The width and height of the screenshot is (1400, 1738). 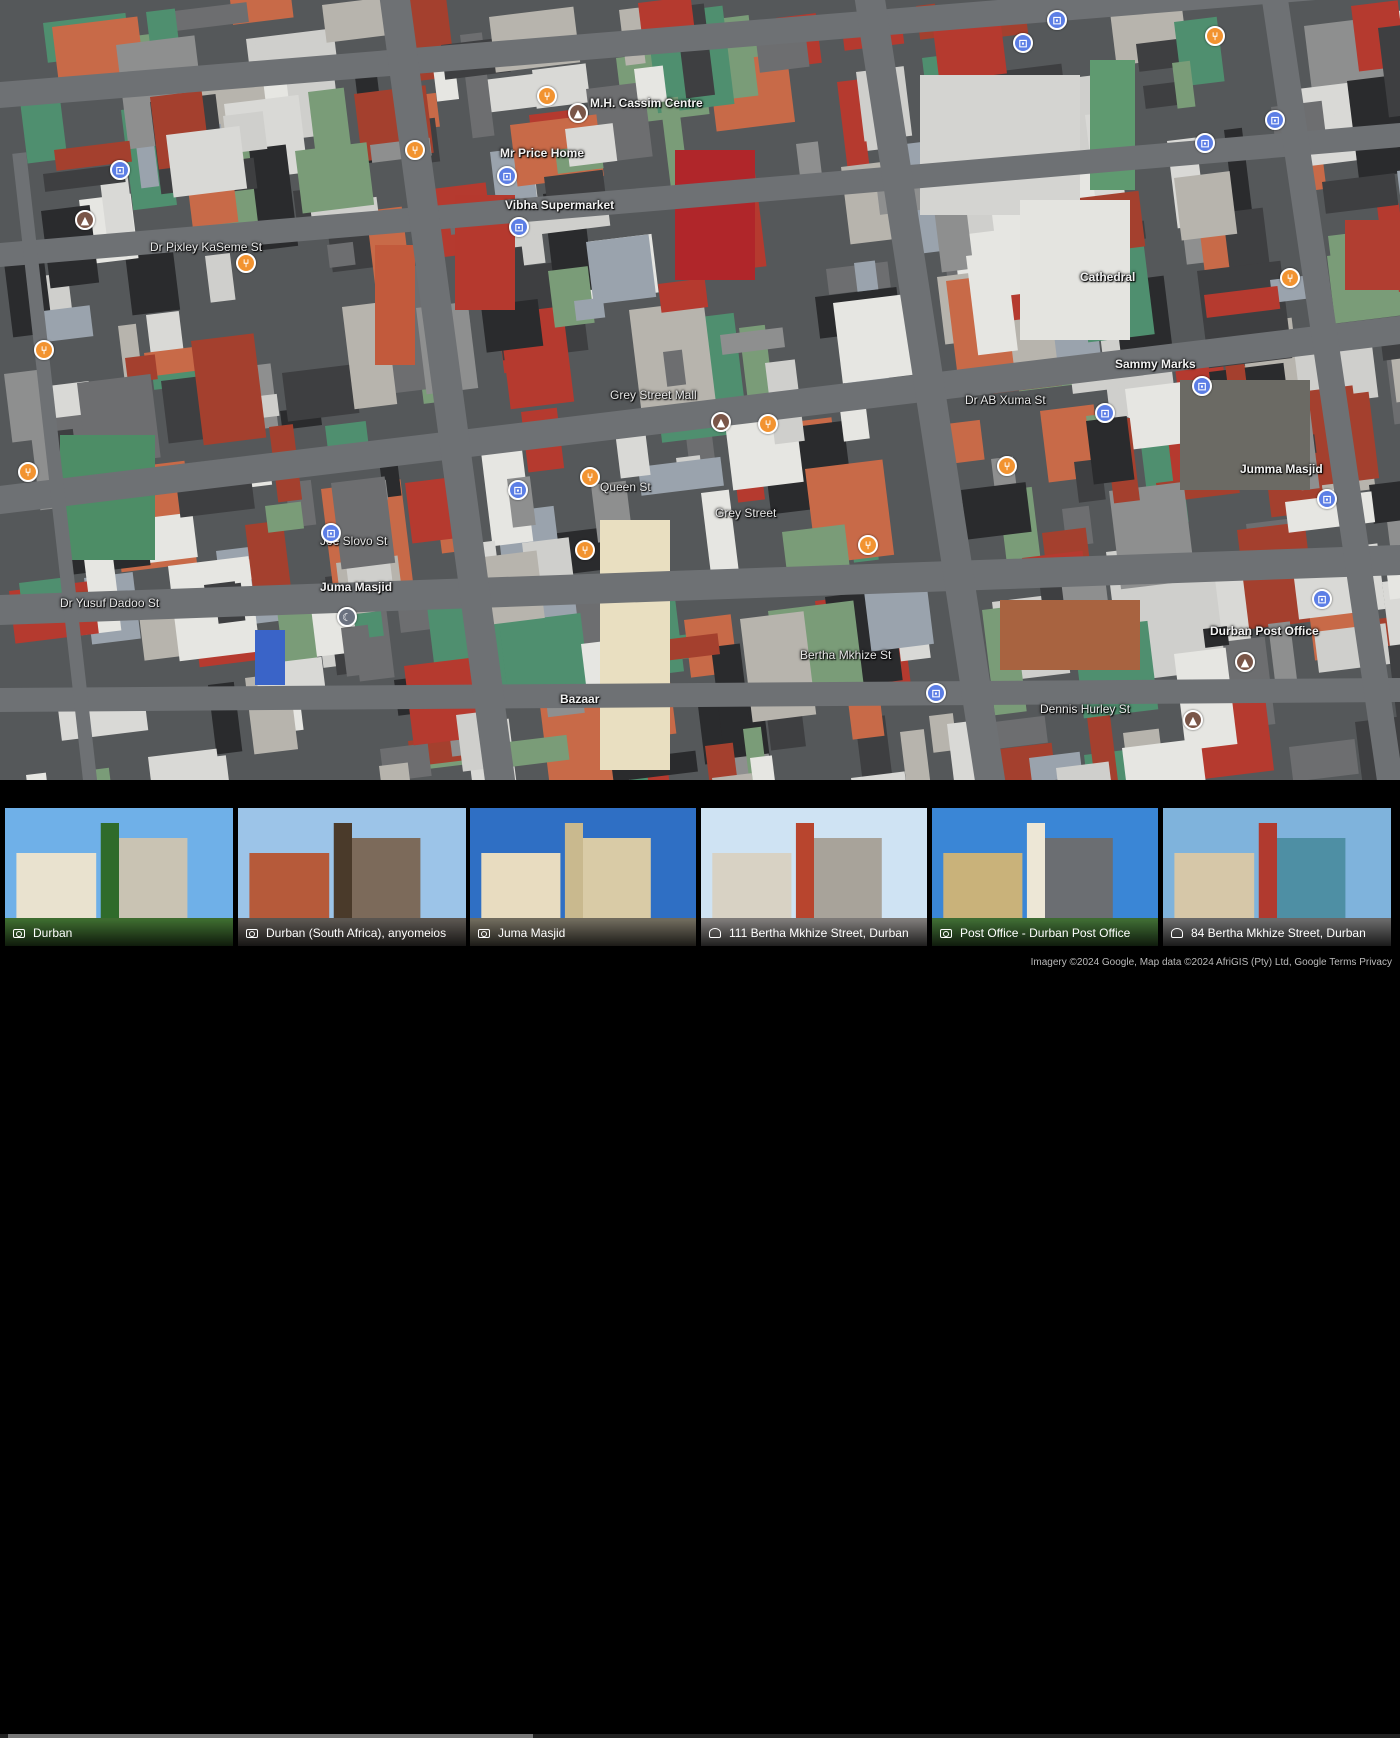 I want to click on photo-caption-text: Juma Masjid, so click(x=532, y=933).